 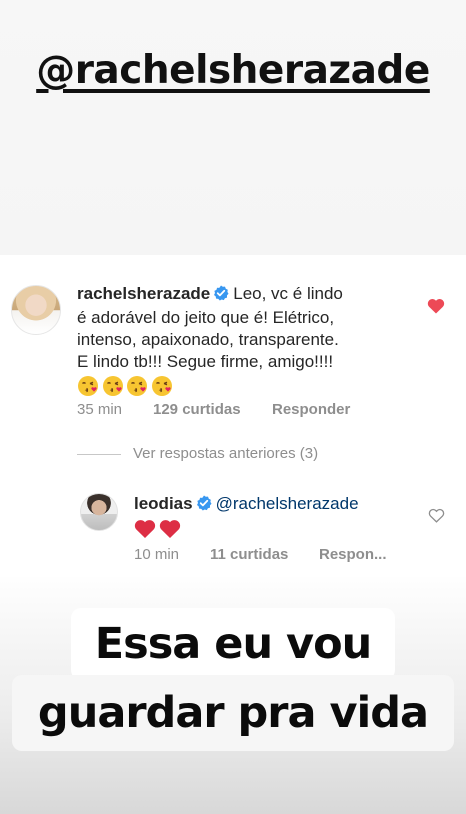 What do you see at coordinates (157, 532) in the screenshot?
I see `reply-emoji-row` at bounding box center [157, 532].